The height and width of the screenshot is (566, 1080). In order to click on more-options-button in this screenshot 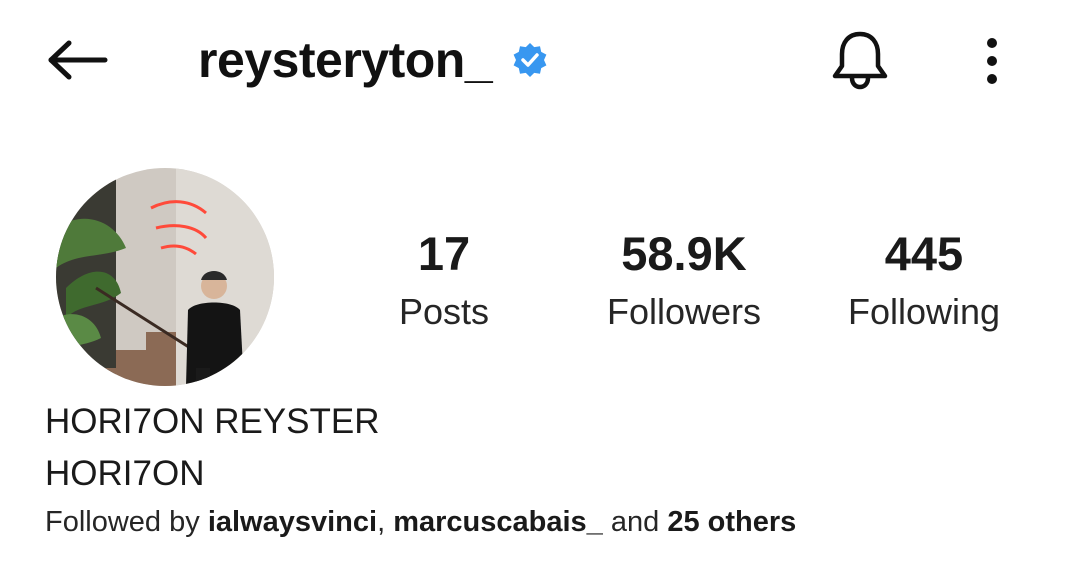, I will do `click(992, 61)`.